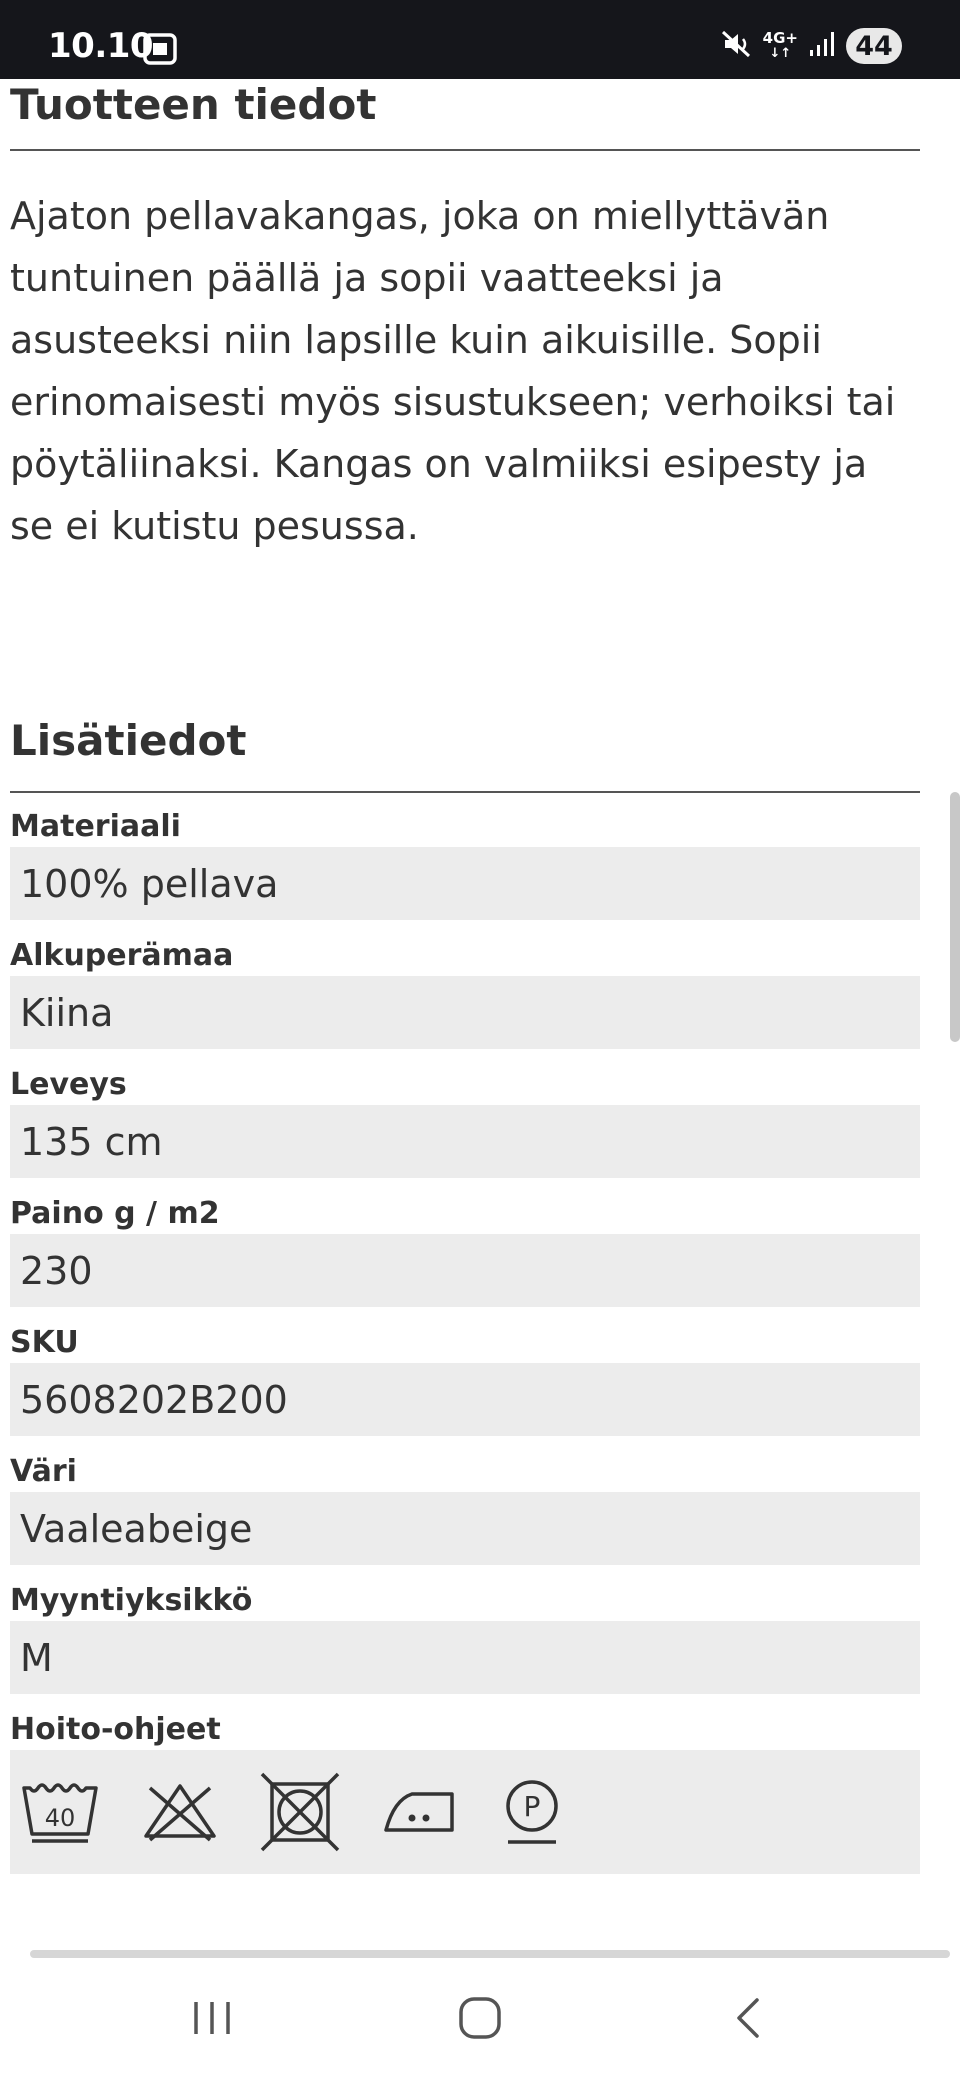 The height and width of the screenshot is (2080, 960). What do you see at coordinates (300, 1812) in the screenshot?
I see `no-tumble-dry-icon` at bounding box center [300, 1812].